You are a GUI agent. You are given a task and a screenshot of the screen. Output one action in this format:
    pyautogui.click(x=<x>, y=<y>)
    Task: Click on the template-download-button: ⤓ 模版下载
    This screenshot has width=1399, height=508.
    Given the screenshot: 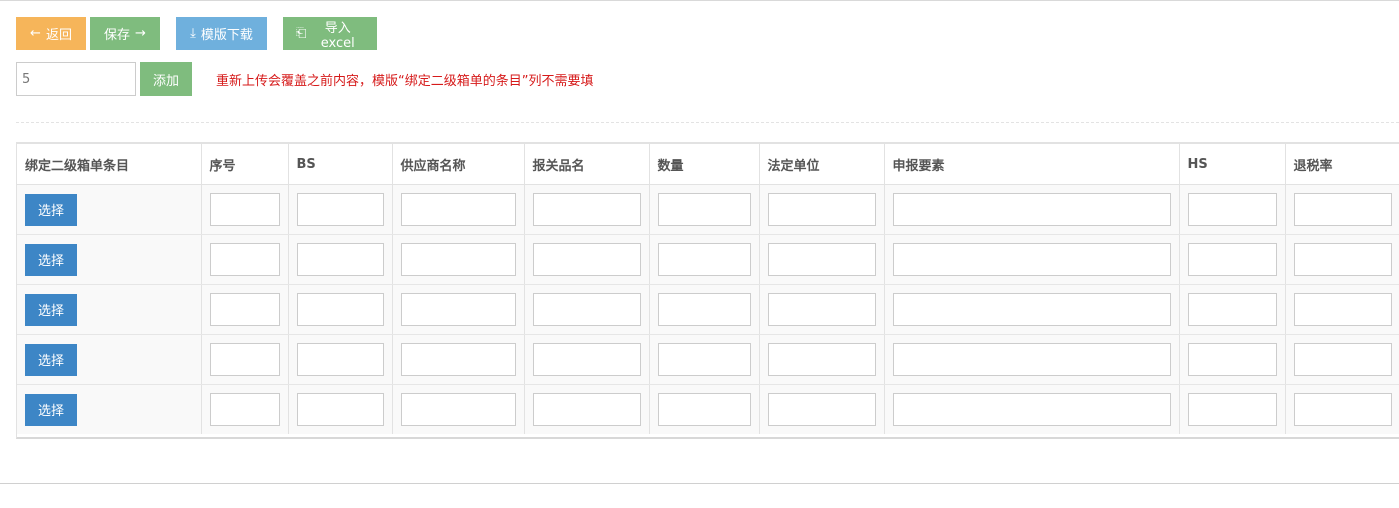 What is the action you would take?
    pyautogui.click(x=221, y=33)
    